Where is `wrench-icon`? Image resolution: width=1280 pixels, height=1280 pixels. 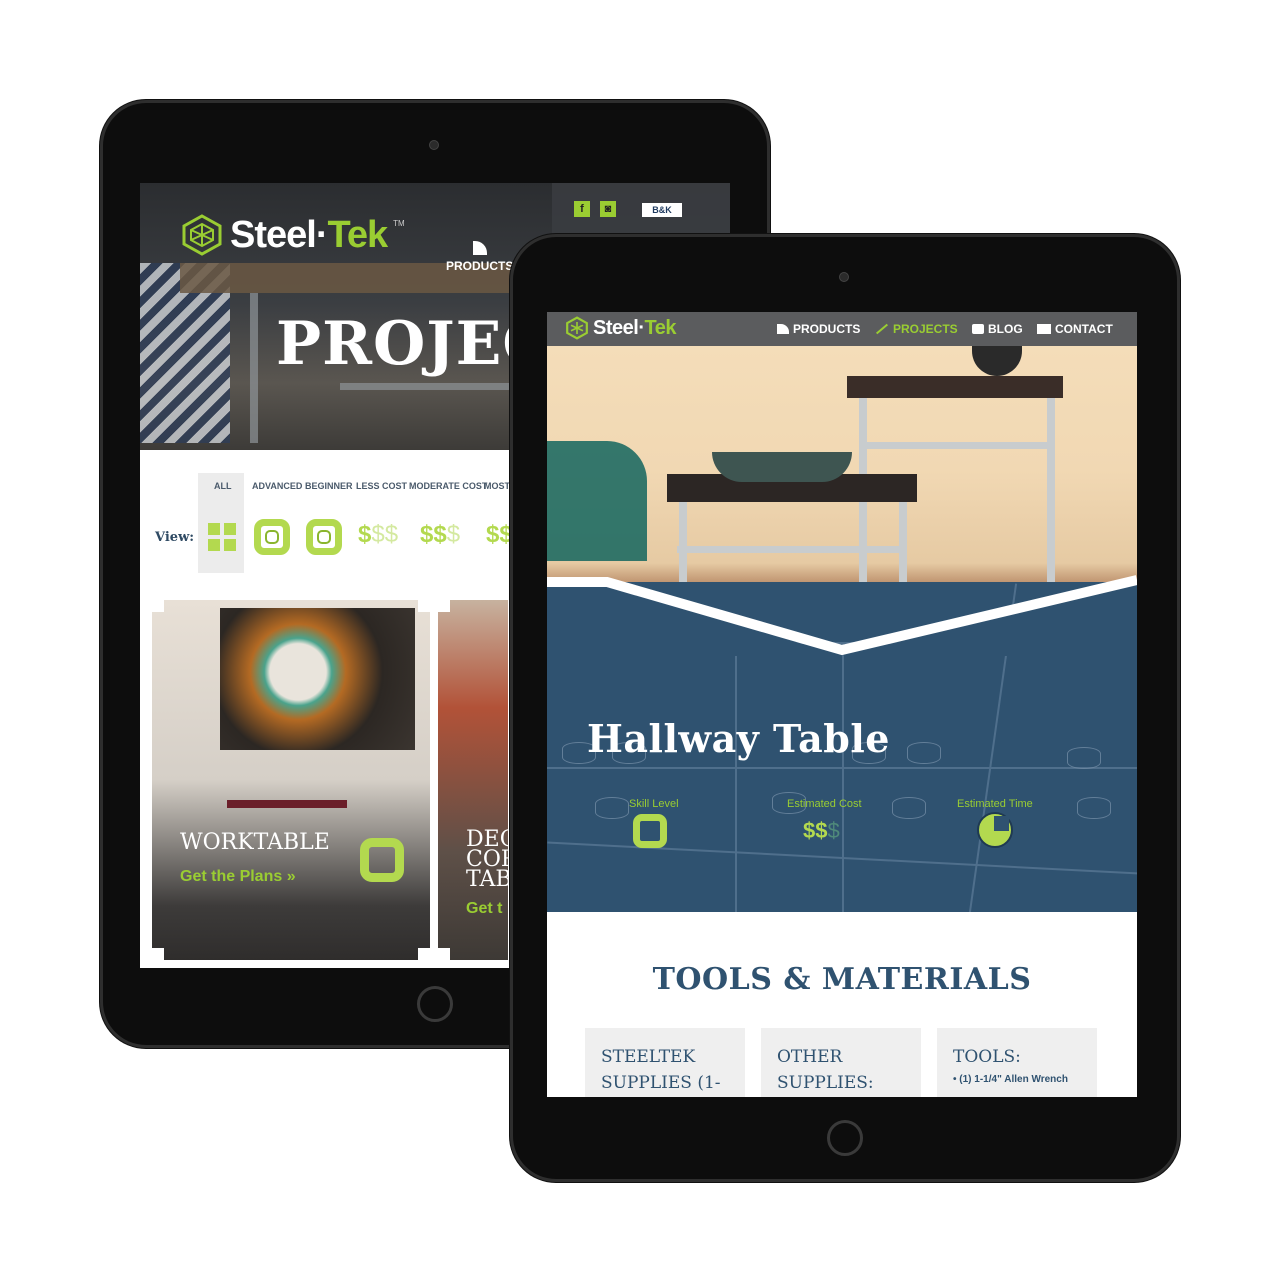
wrench-icon is located at coordinates (882, 329).